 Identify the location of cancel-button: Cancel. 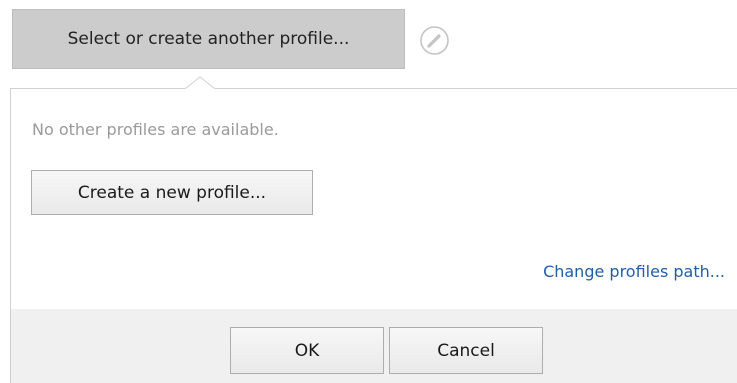
(466, 350).